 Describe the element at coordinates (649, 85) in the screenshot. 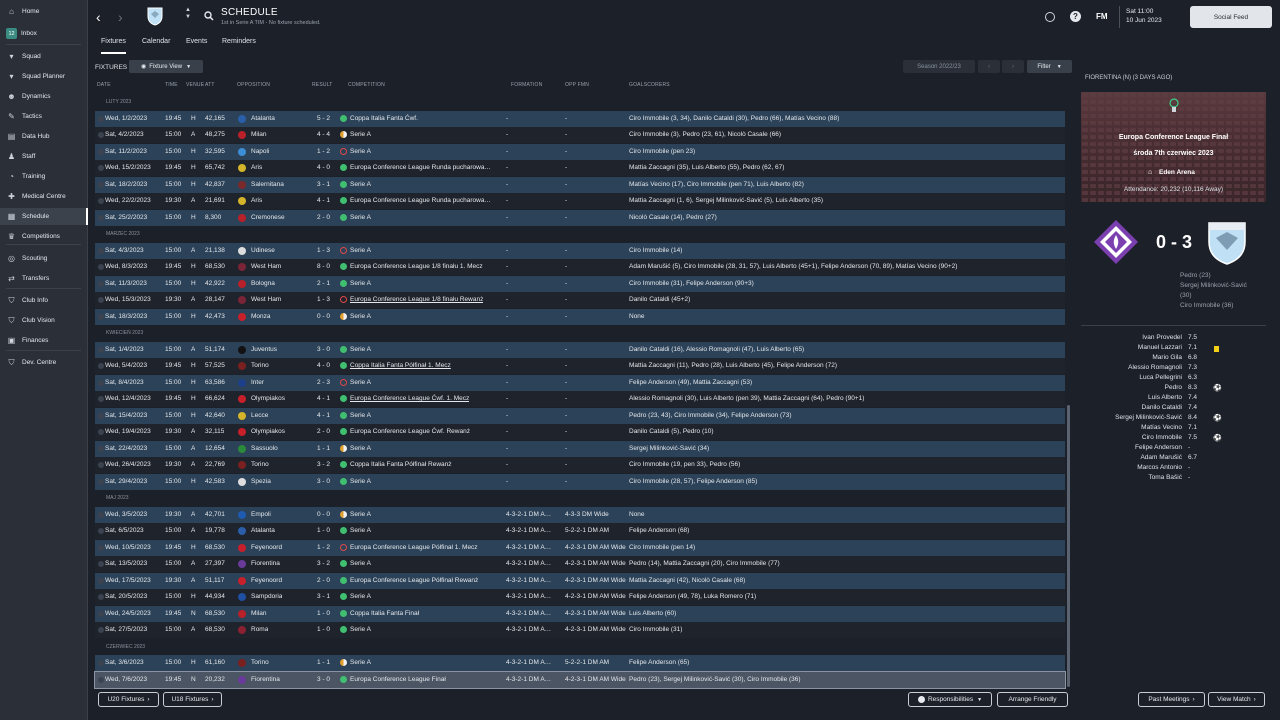

I see `column-header-goalscorers: GOALSCORERS` at that location.